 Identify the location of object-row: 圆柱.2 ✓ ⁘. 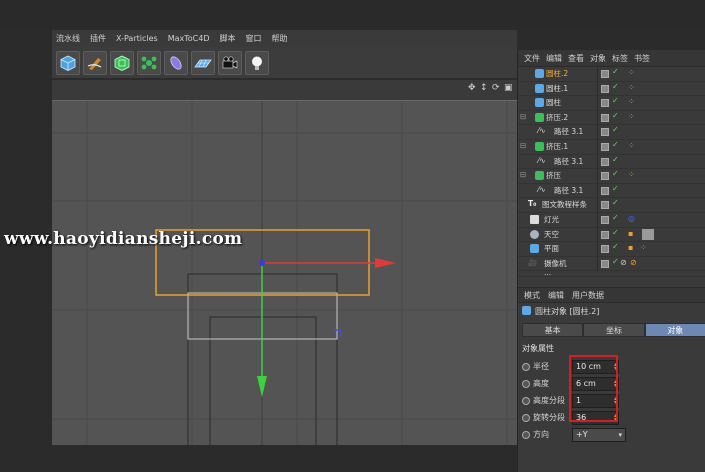
(611, 74).